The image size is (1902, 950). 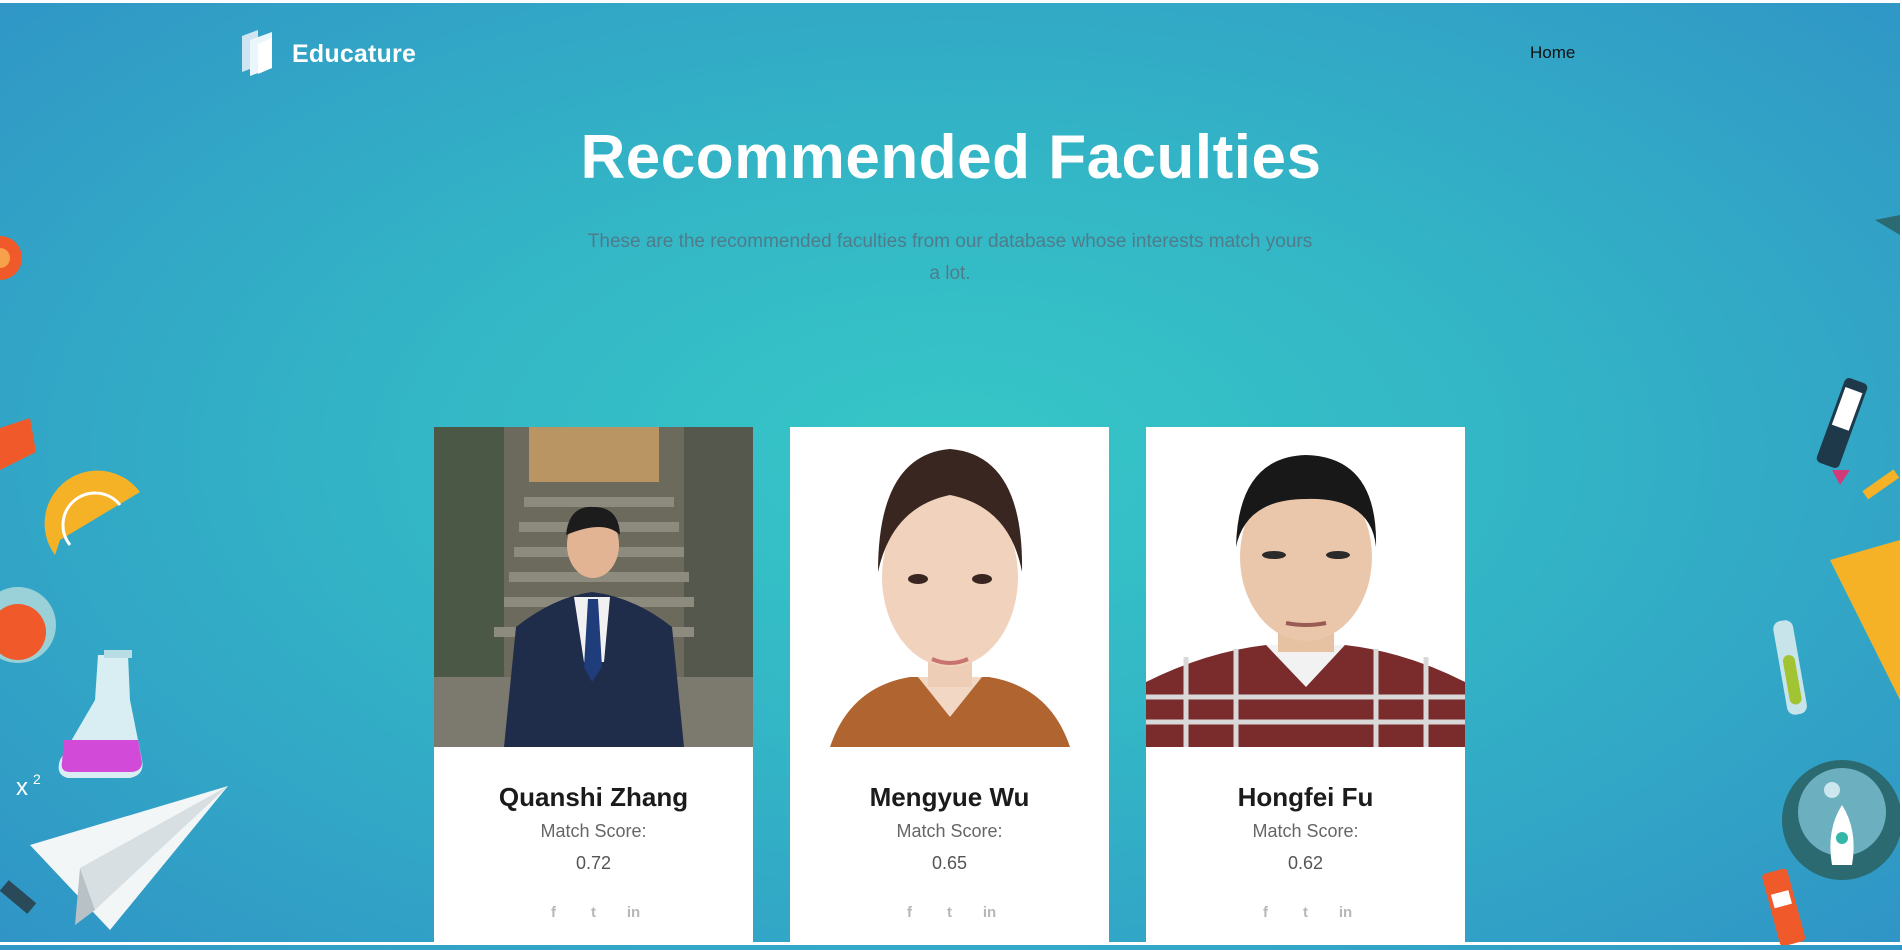 I want to click on match-score-value: 0.72, so click(x=593, y=863).